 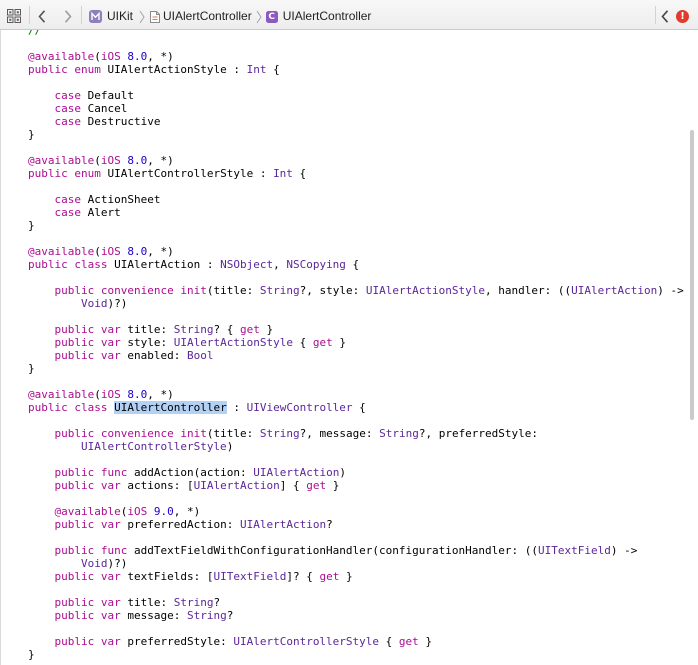 What do you see at coordinates (233, 342) in the screenshot?
I see `code-type-name: UIAlertActionStyle` at bounding box center [233, 342].